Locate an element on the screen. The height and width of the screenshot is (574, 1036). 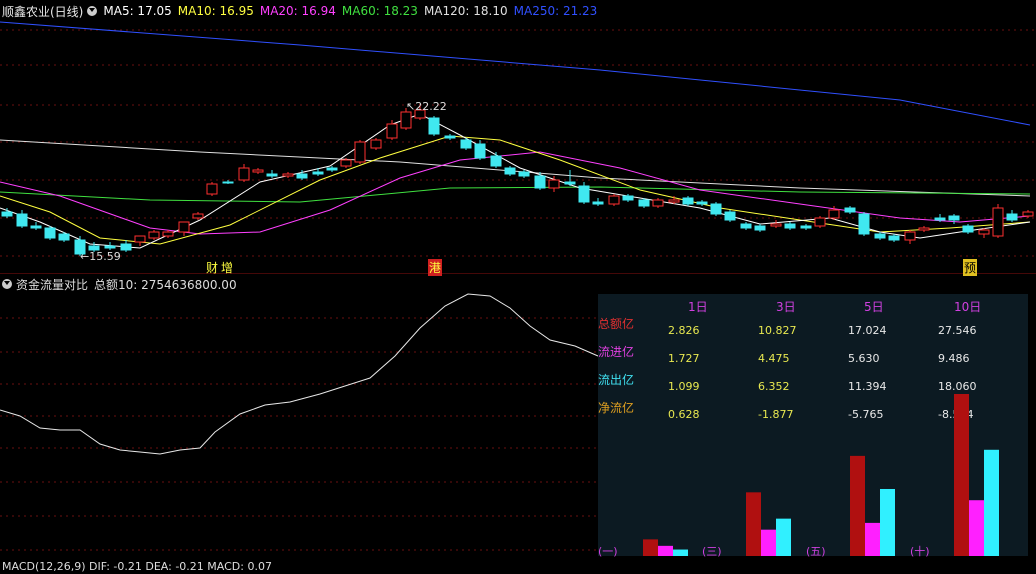
ma10-label: MA10: 16.95 is located at coordinates (215, 11).